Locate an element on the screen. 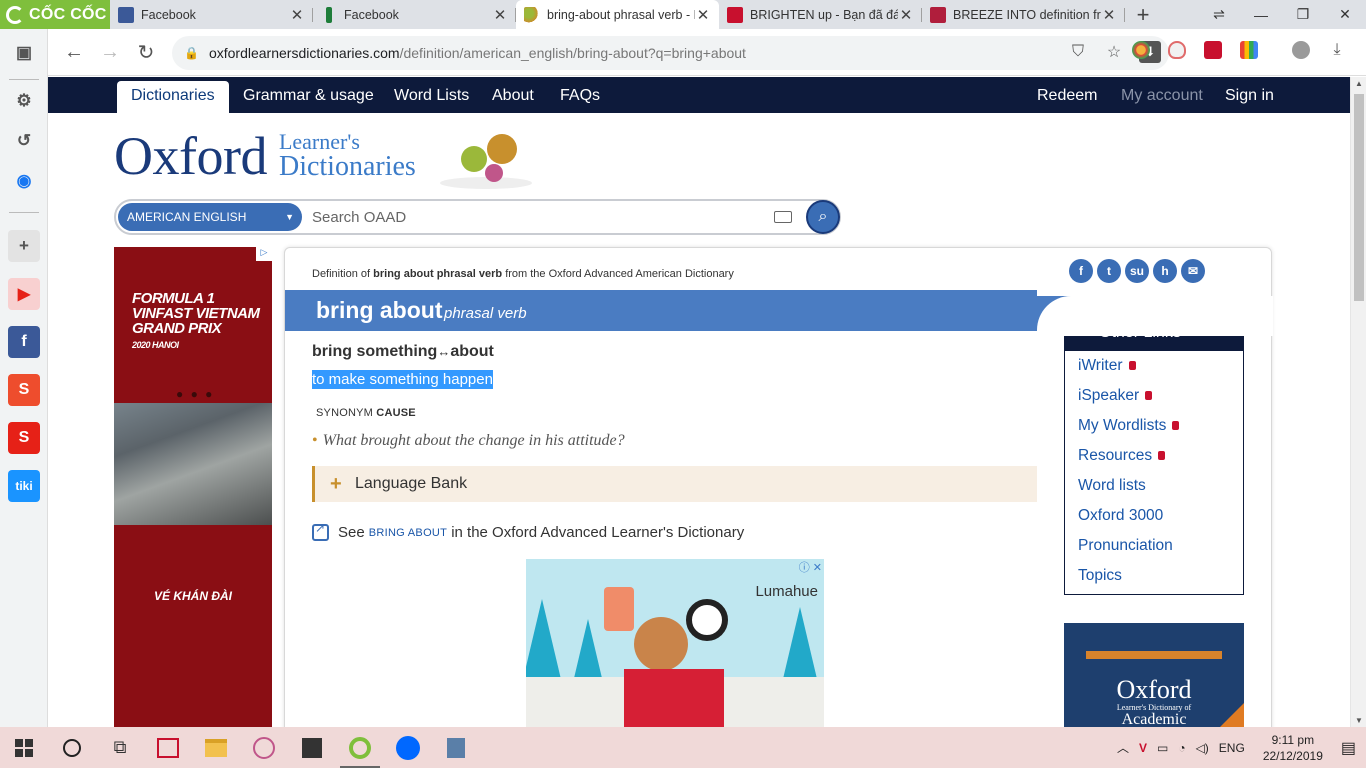  notifications-icon: ▤ is located at coordinates (1348, 748).